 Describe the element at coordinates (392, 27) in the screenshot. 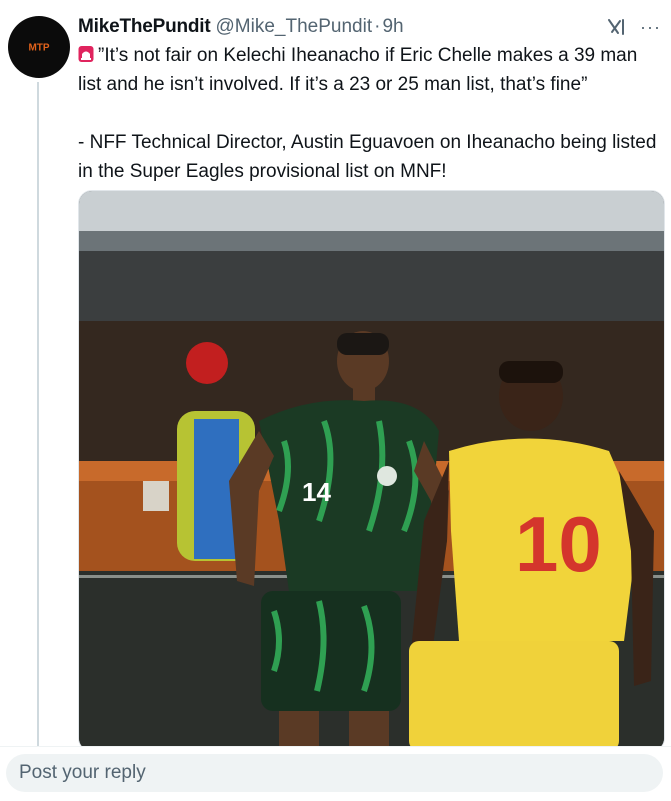

I see `post-time: 9h` at that location.